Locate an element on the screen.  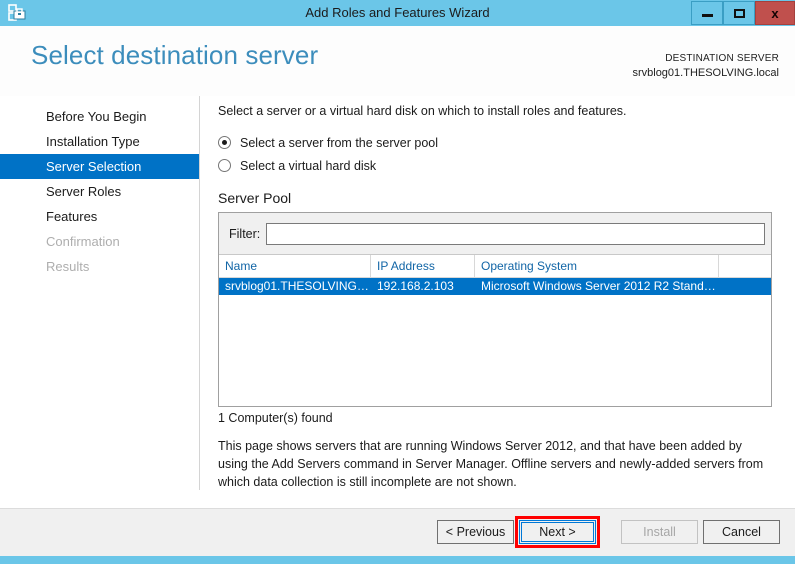
next-button: Next > is located at coordinates (557, 532).